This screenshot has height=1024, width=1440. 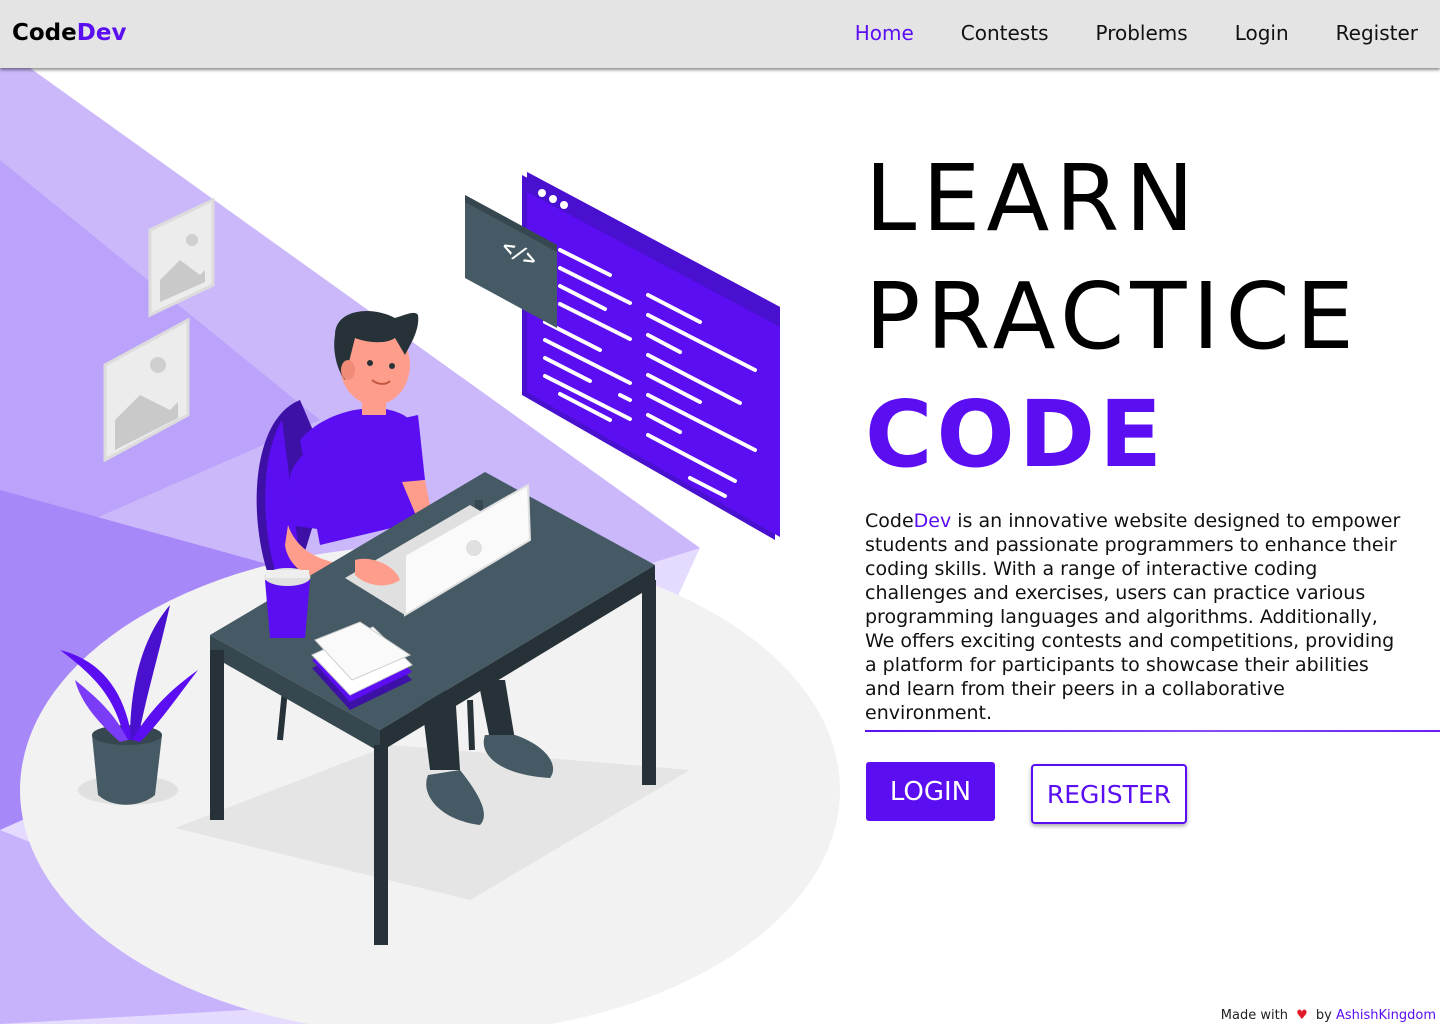 I want to click on footer: Made with ♥ by AshishKingdom, so click(x=1328, y=1015).